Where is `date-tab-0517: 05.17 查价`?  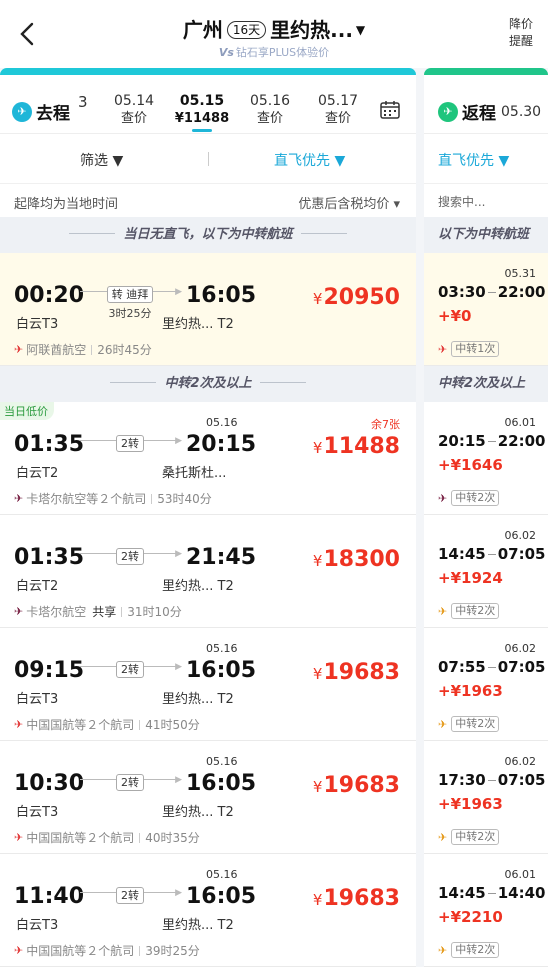 date-tab-0517: 05.17 查价 is located at coordinates (338, 110).